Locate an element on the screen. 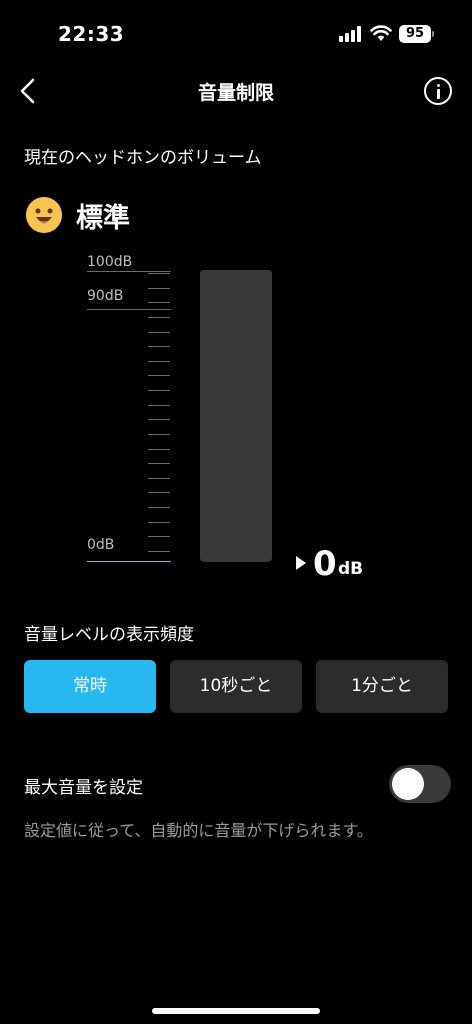 Image resolution: width=472 pixels, height=1024 pixels. max-volume-description: 設定値に従って、自動的に音量が下げられます。 is located at coordinates (198, 830).